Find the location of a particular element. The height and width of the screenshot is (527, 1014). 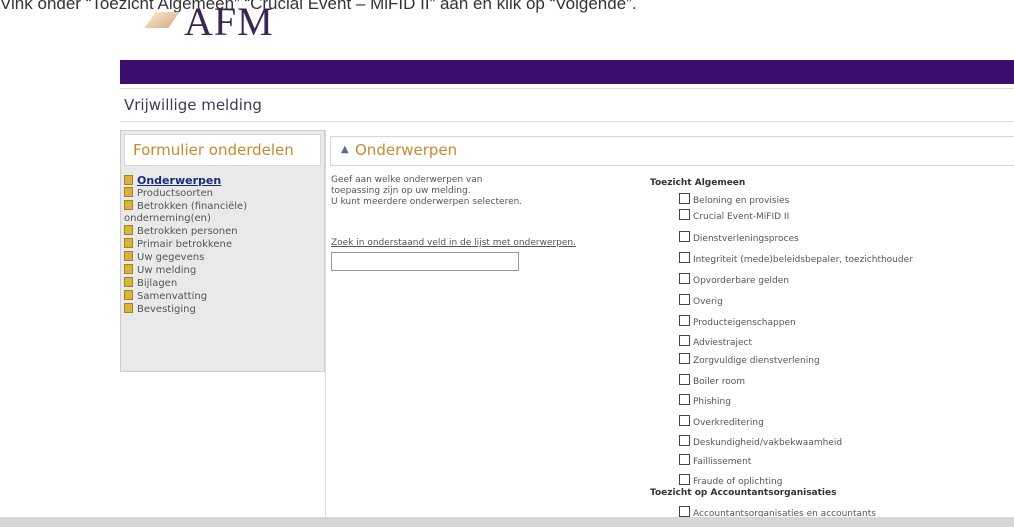

checkbox-row: Adviestraject is located at coordinates (715, 342).